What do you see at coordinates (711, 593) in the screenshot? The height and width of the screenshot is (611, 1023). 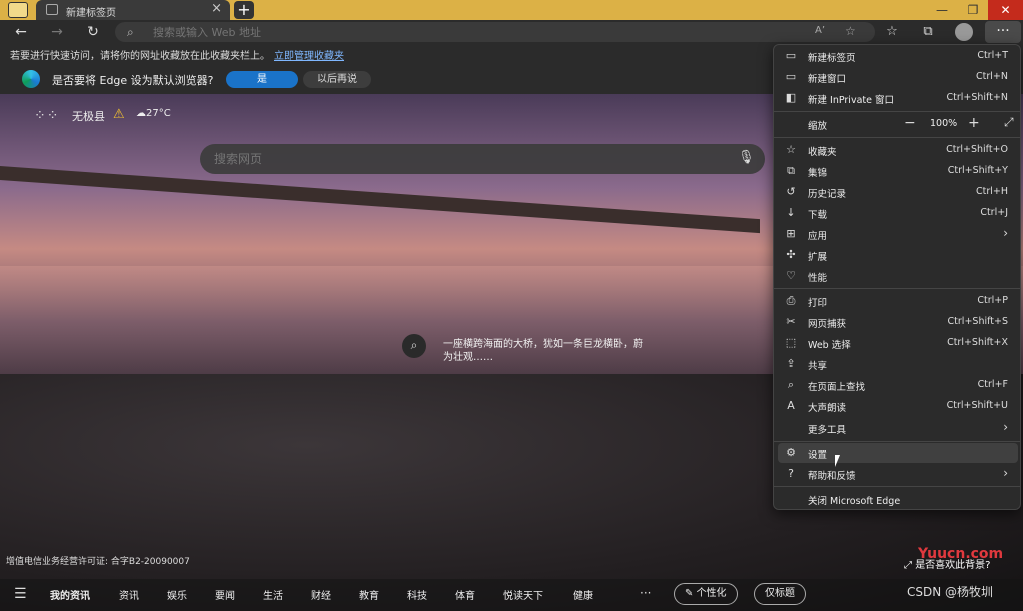 I see `personalize-label: 个性化` at bounding box center [711, 593].